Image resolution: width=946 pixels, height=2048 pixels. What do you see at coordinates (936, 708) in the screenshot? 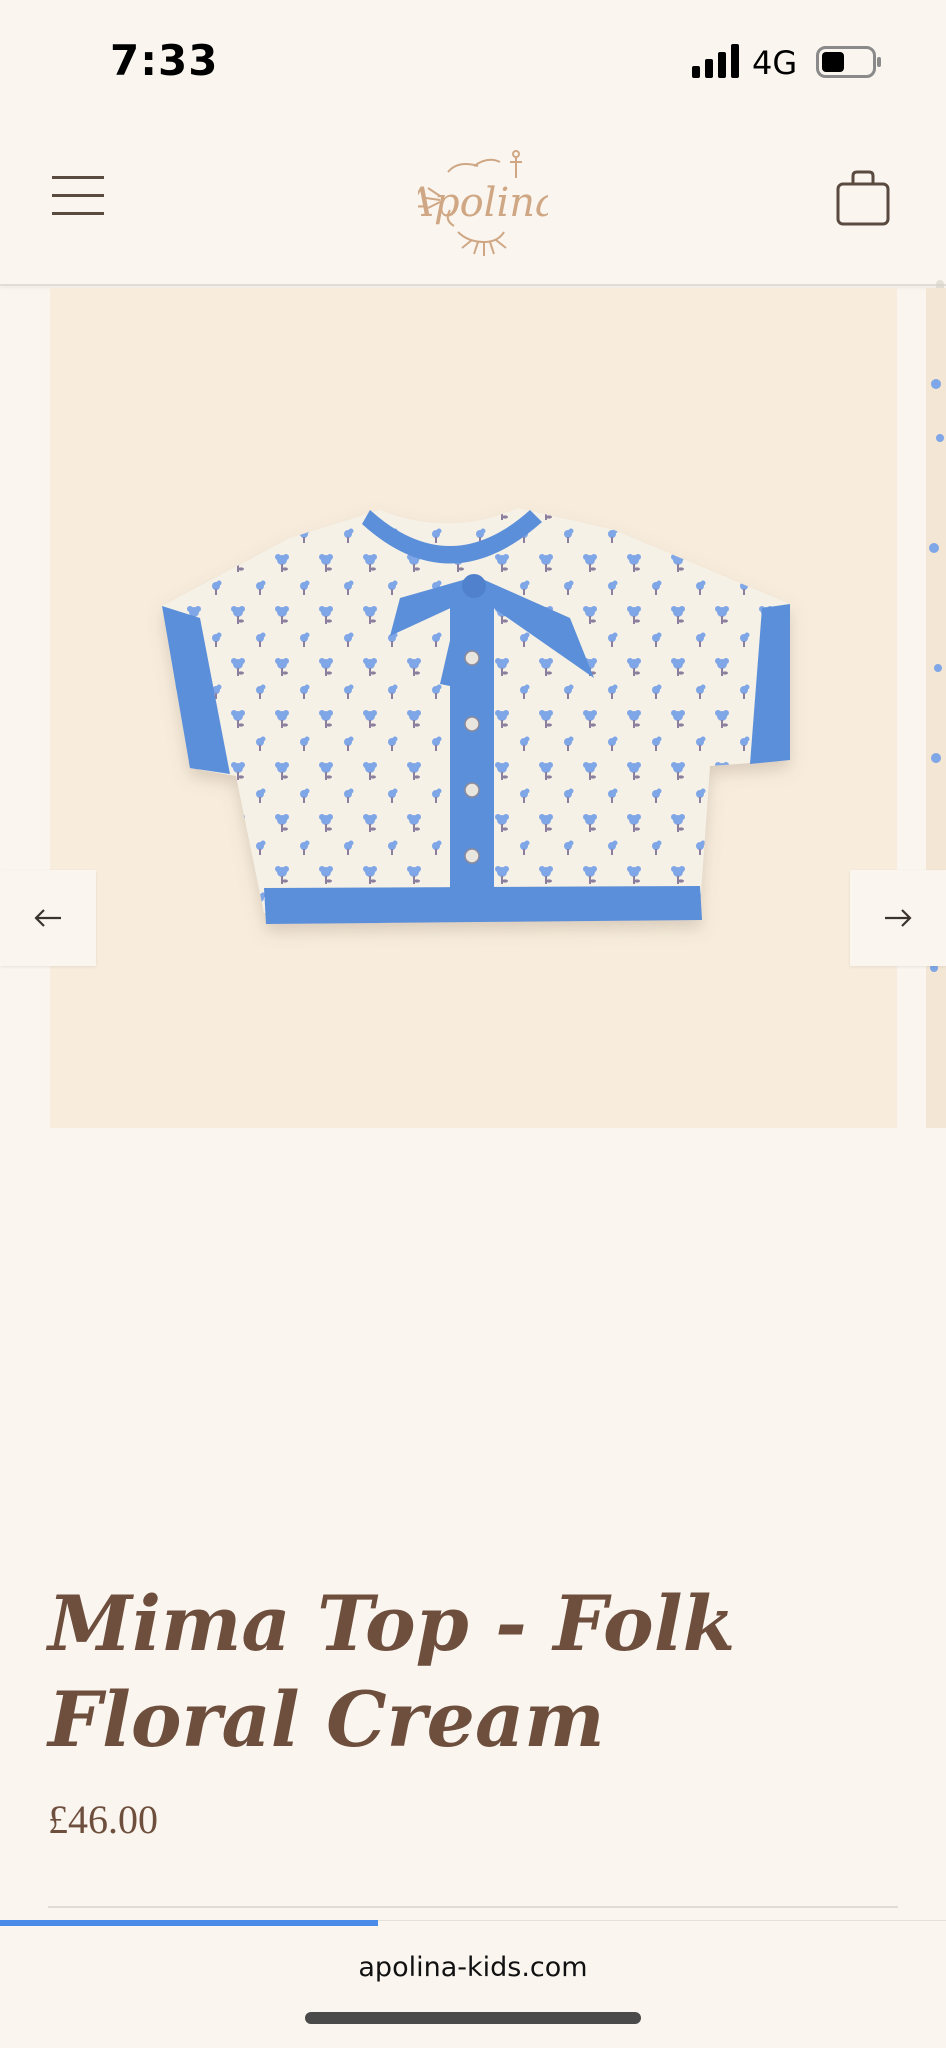
I see `next-image-peek` at bounding box center [936, 708].